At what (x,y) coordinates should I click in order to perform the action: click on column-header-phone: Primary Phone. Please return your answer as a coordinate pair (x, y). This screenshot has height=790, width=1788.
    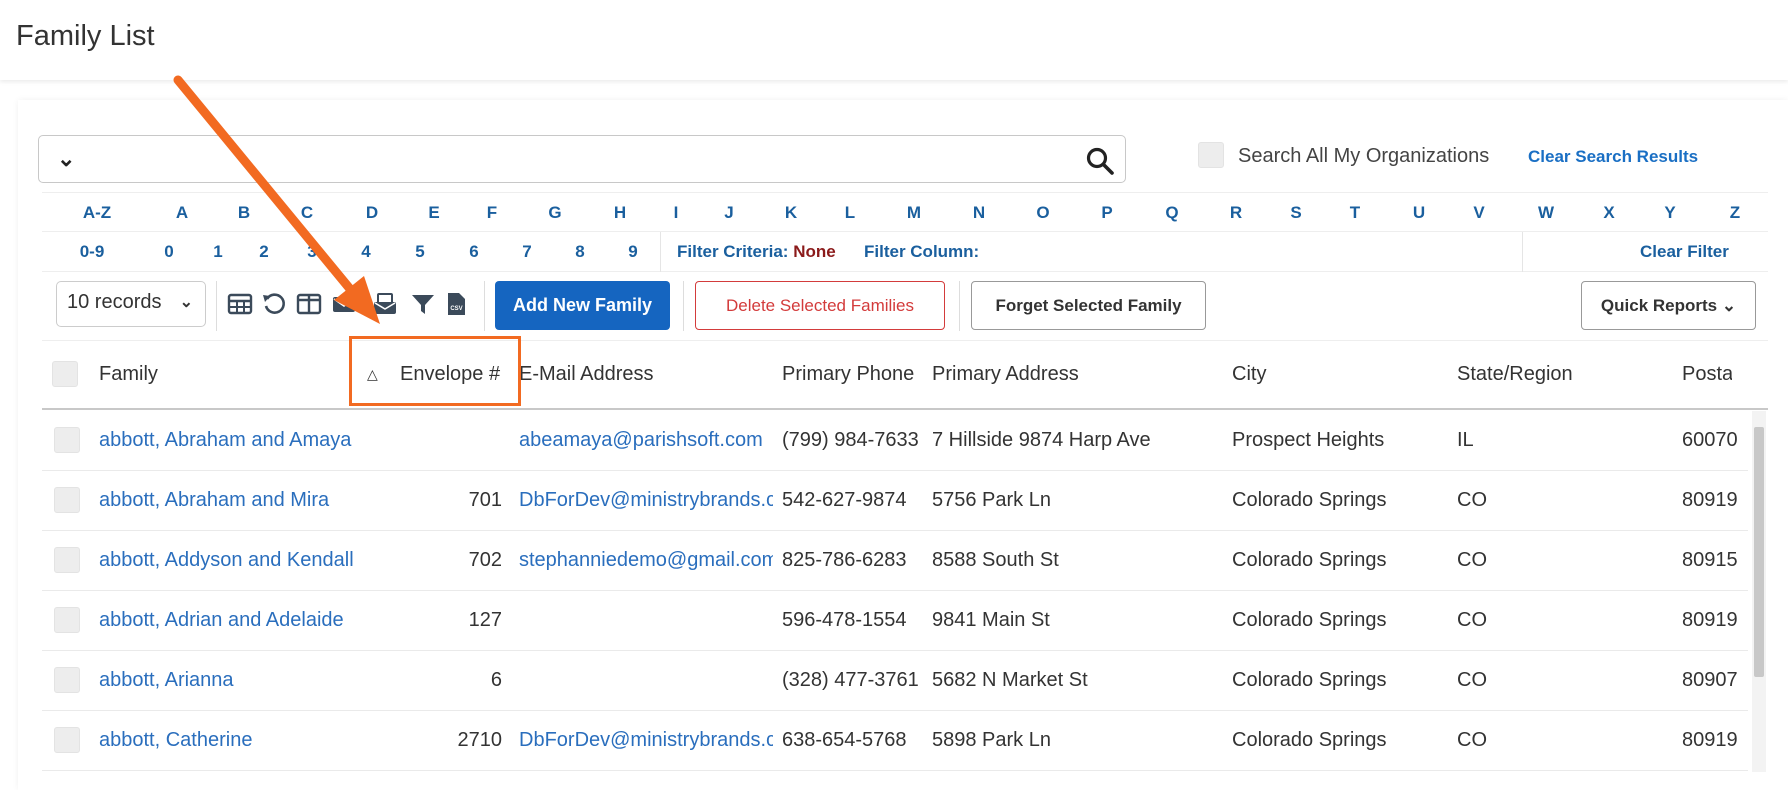
    Looking at the image, I should click on (848, 374).